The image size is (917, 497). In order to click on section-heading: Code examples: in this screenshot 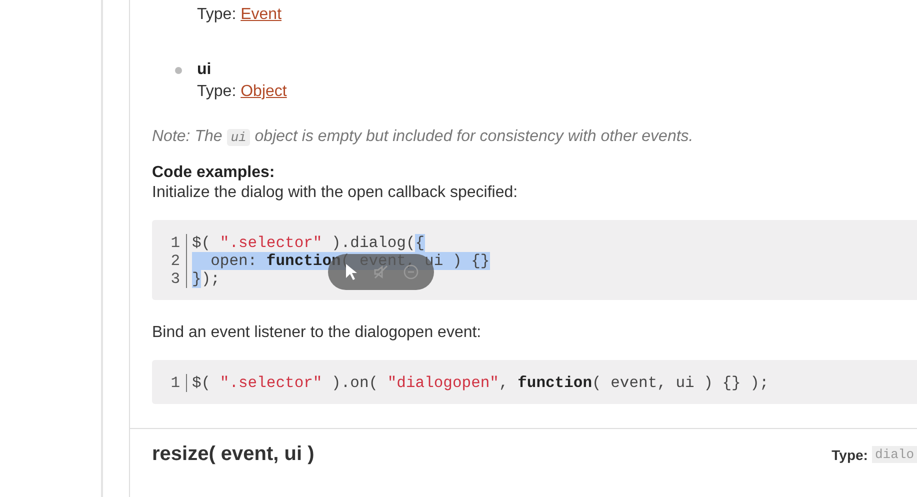, I will do `click(214, 173)`.